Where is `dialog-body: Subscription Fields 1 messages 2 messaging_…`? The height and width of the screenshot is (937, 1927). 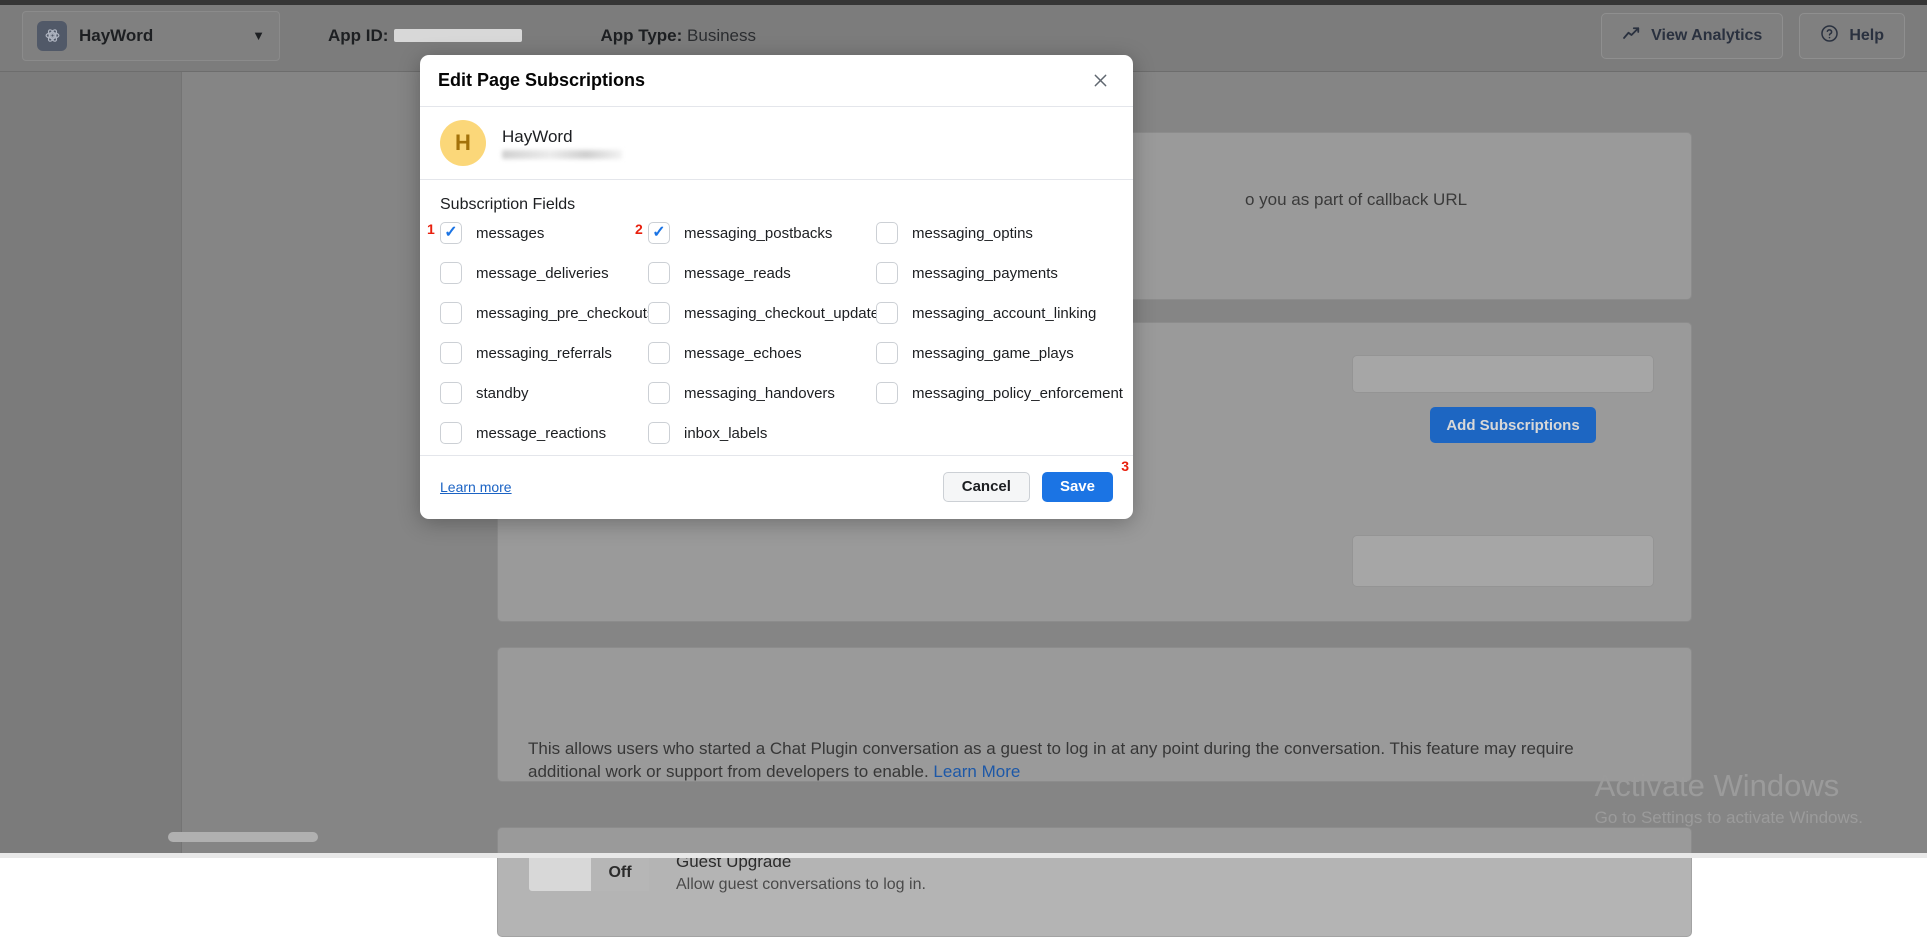
dialog-body: Subscription Fields 1 messages 2 messaging_… is located at coordinates (776, 317).